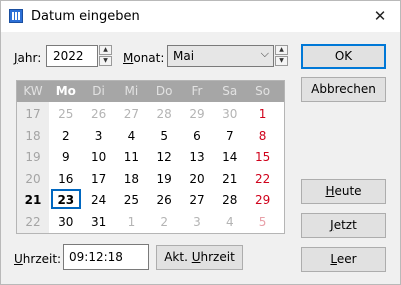  I want to click on calendar-day: 6, so click(197, 136).